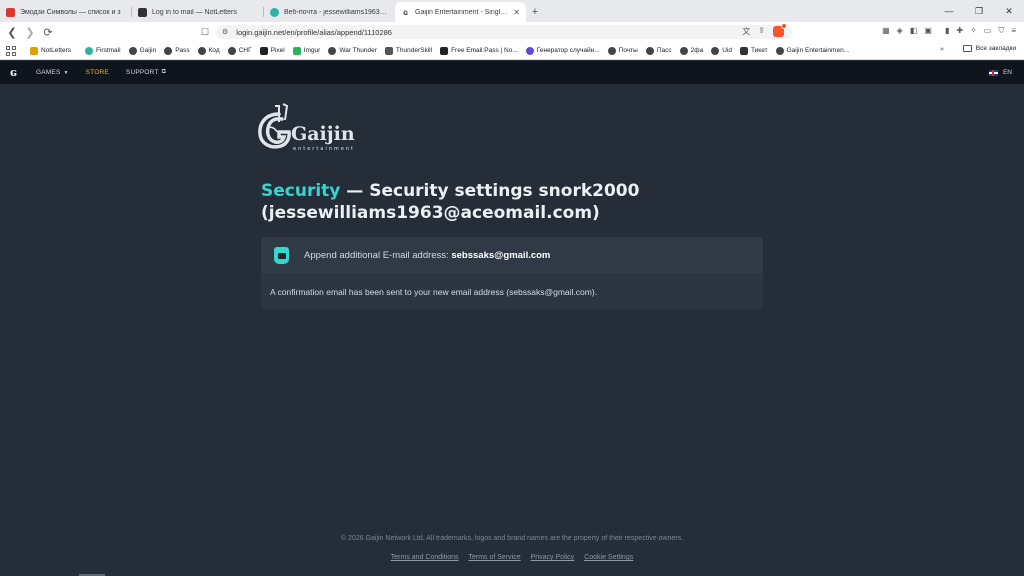  Describe the element at coordinates (886, 31) in the screenshot. I see `extension-icon: ▦` at that location.